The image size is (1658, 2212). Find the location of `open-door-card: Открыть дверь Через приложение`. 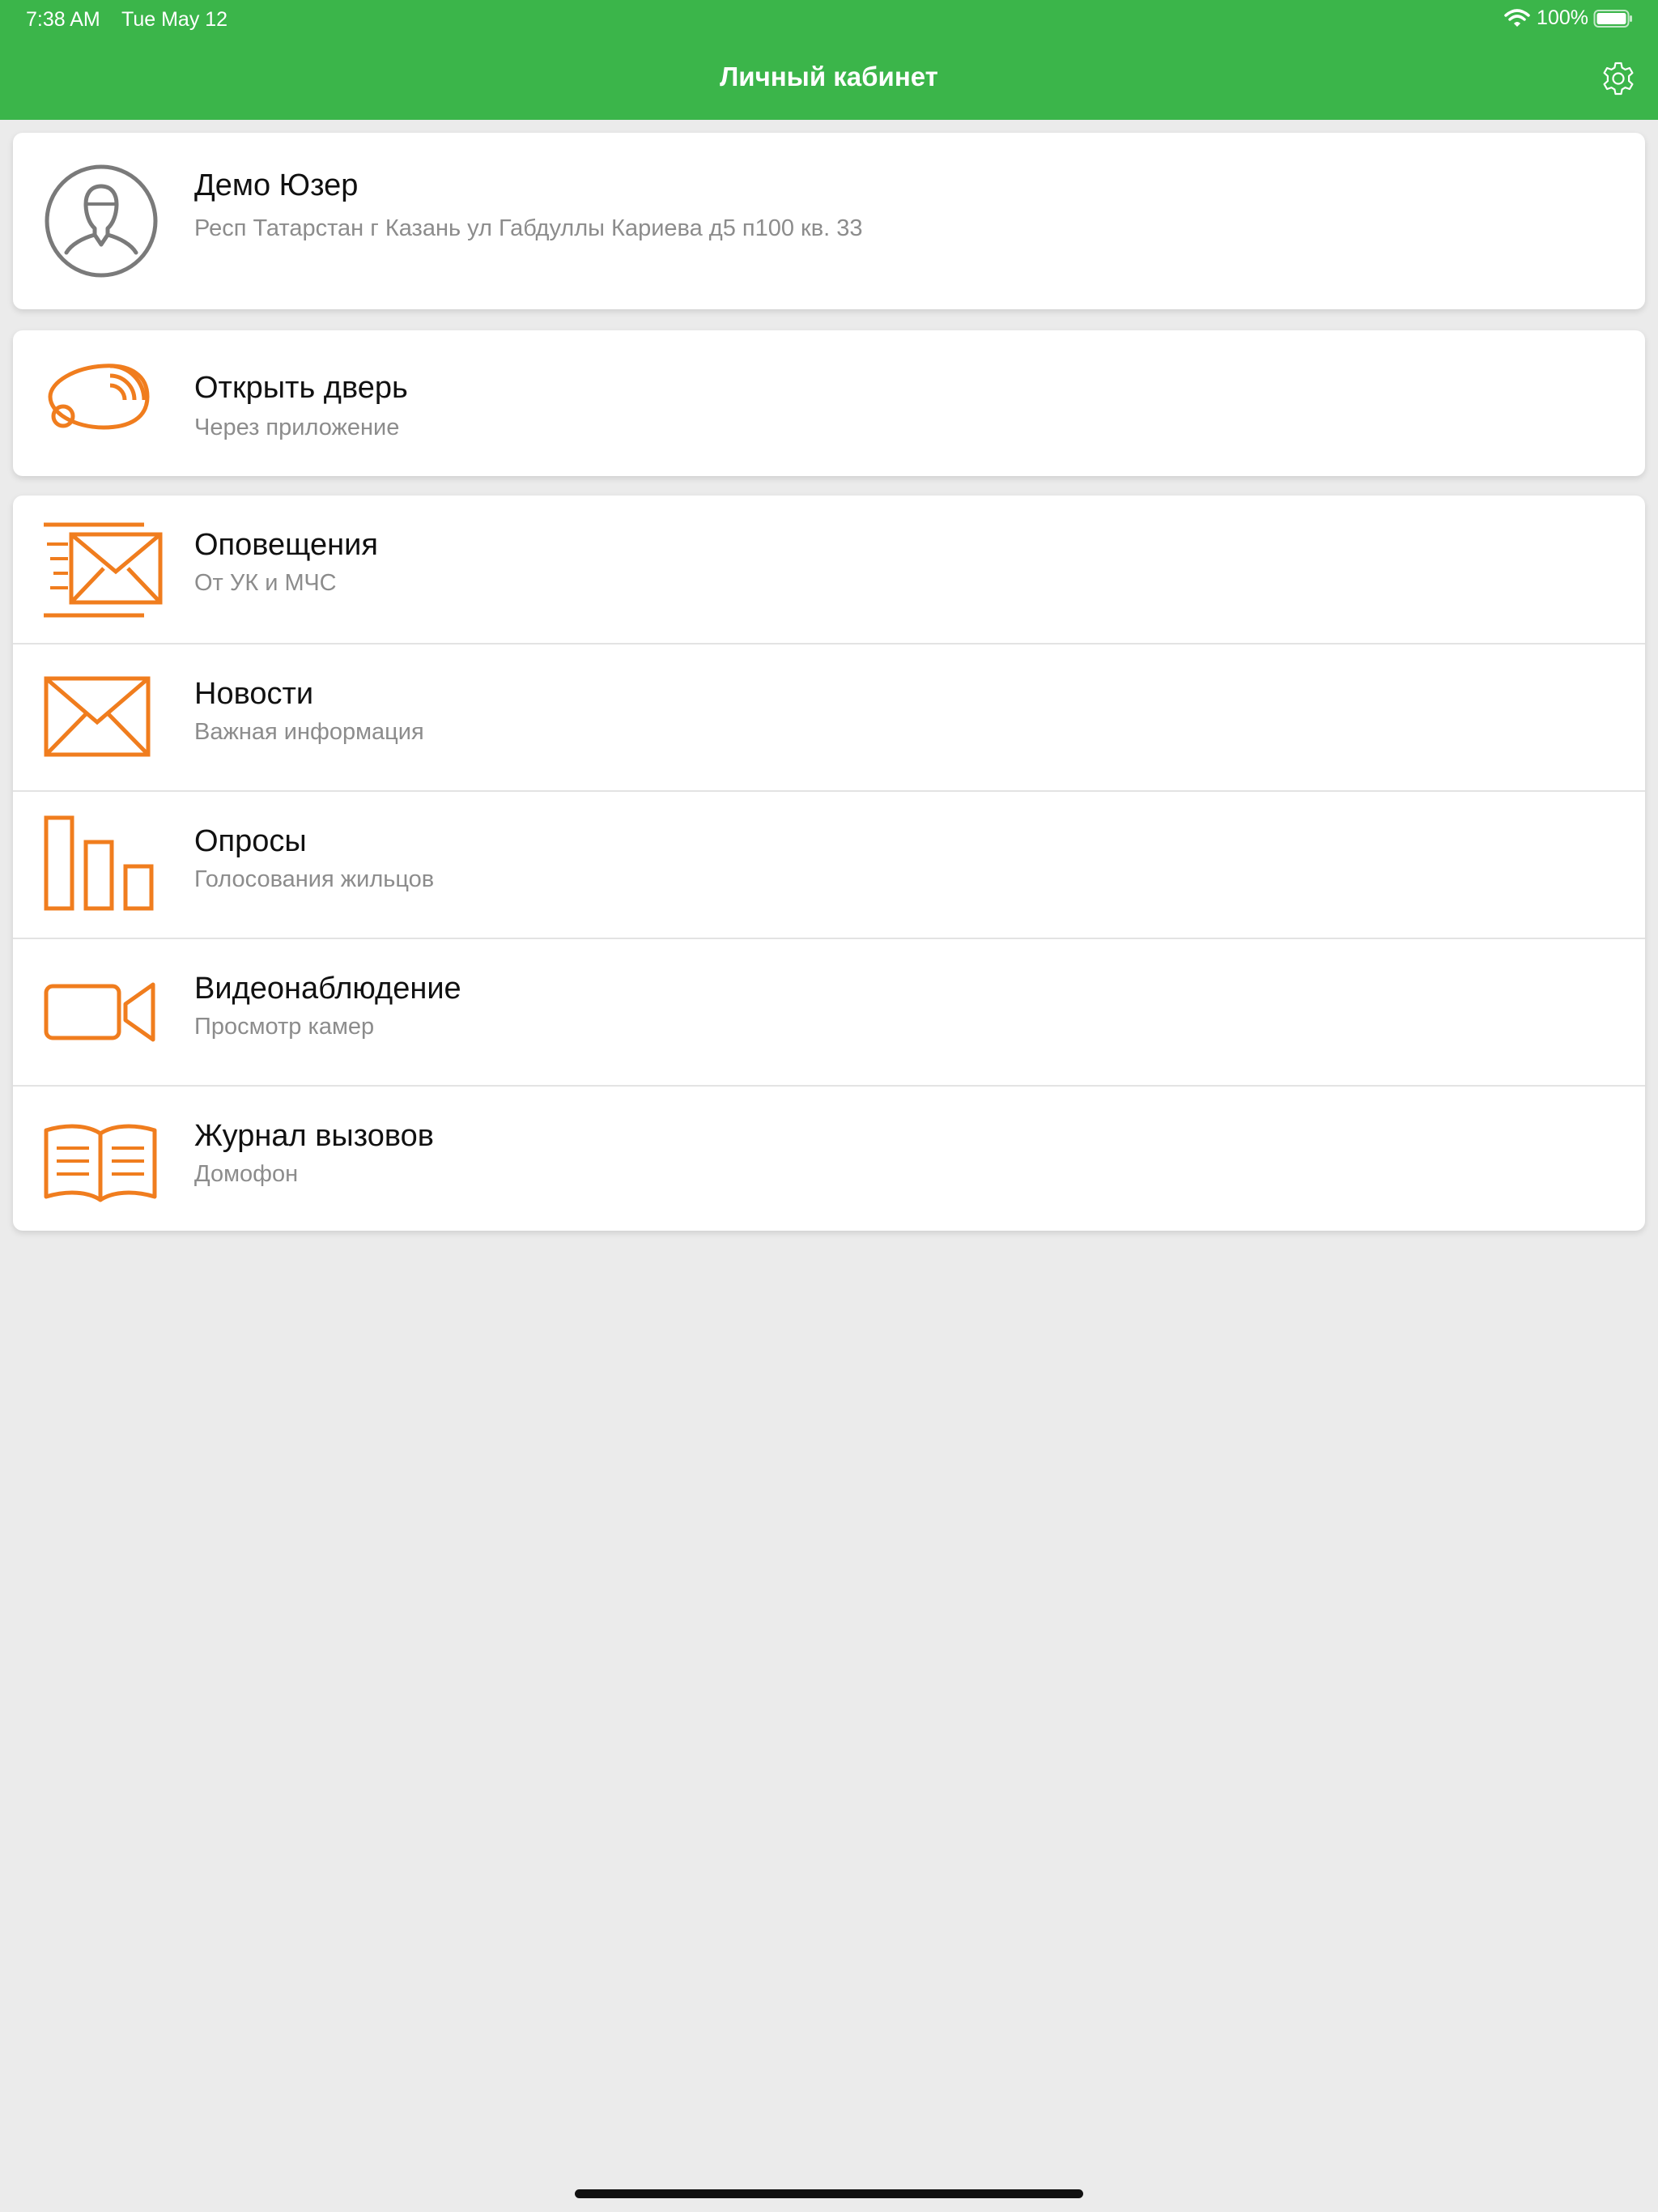

open-door-card: Открыть дверь Через приложение is located at coordinates (829, 403).